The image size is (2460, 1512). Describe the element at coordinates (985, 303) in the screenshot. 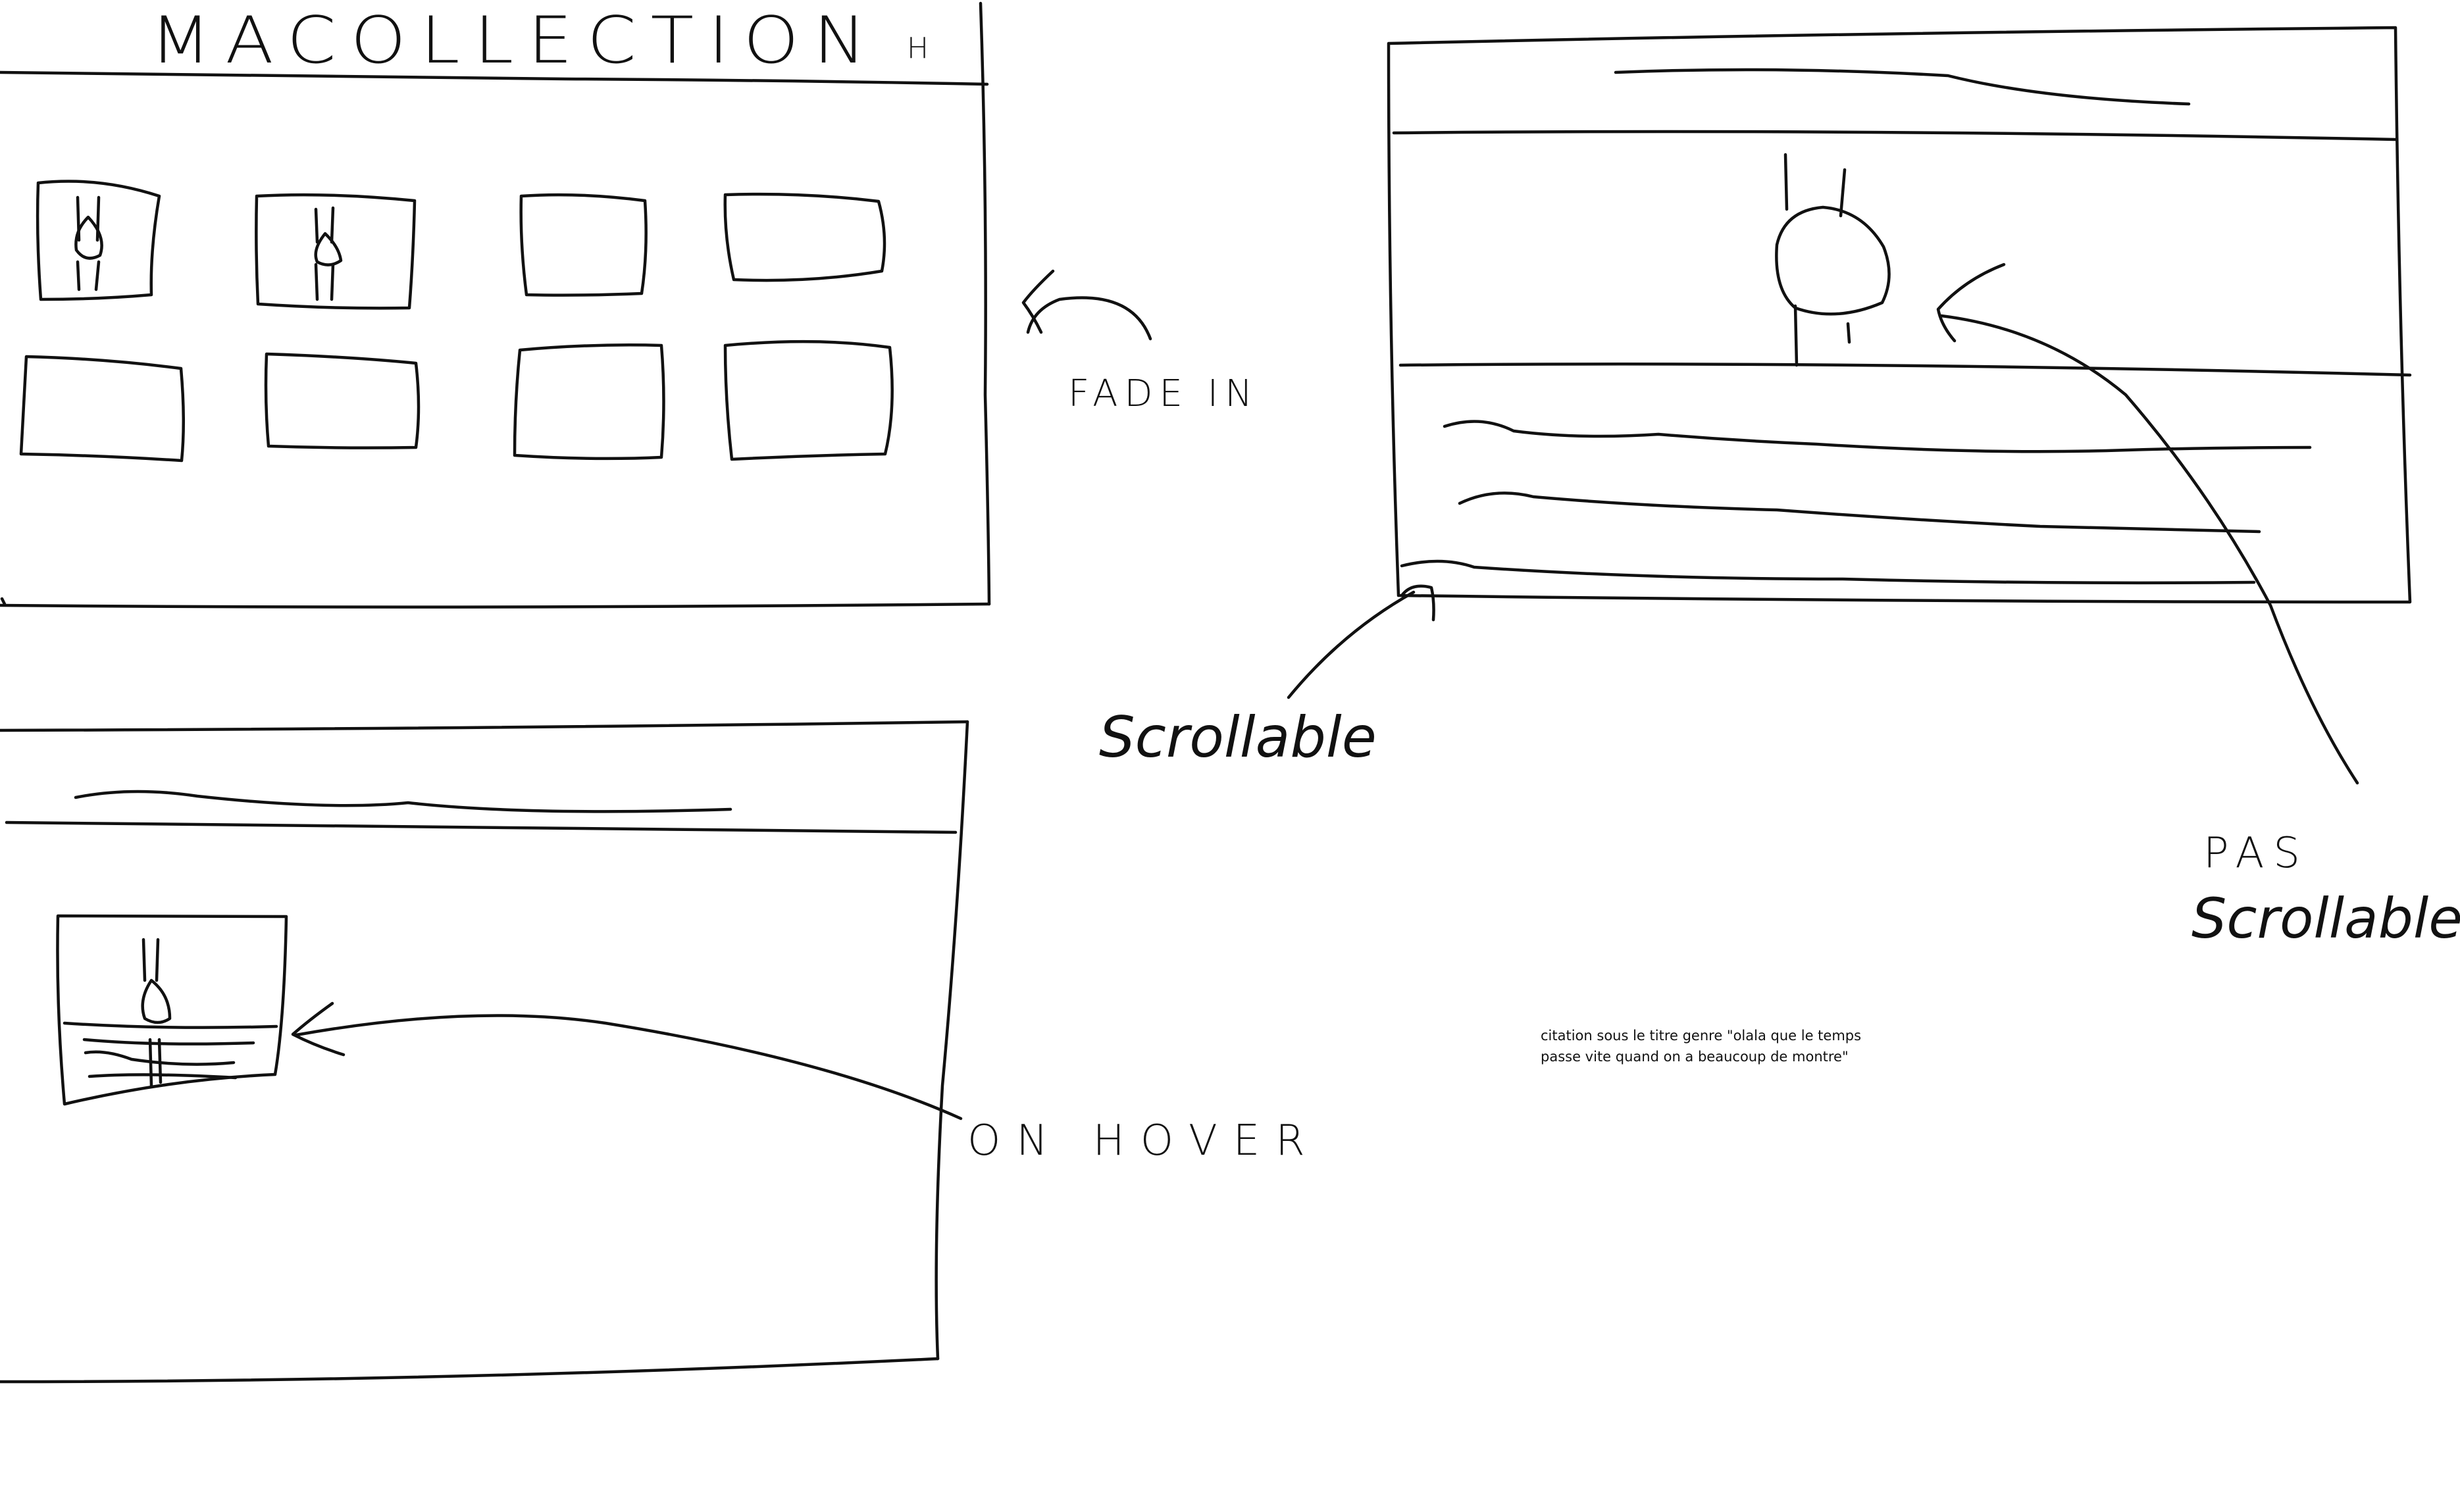

I see `panel-right-edge` at that location.